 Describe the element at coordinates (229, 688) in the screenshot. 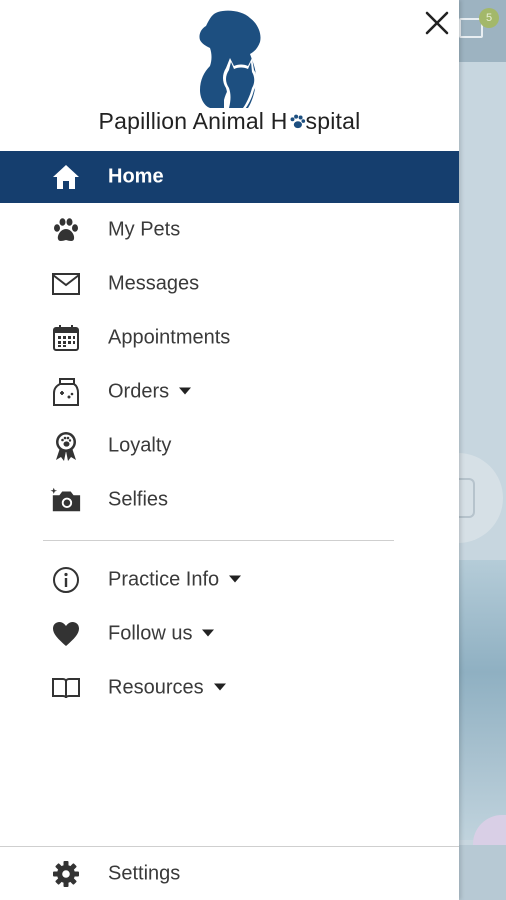

I see `menu-item-resources: Resources` at that location.